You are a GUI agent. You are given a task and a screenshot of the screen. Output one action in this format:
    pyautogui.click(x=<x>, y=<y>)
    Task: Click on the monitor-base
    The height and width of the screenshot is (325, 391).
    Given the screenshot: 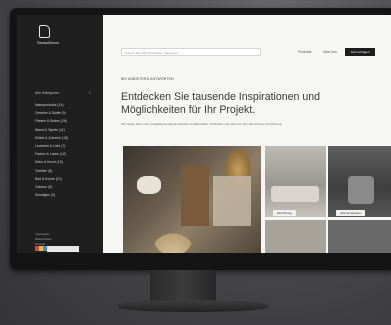 What is the action you would take?
    pyautogui.click(x=193, y=306)
    